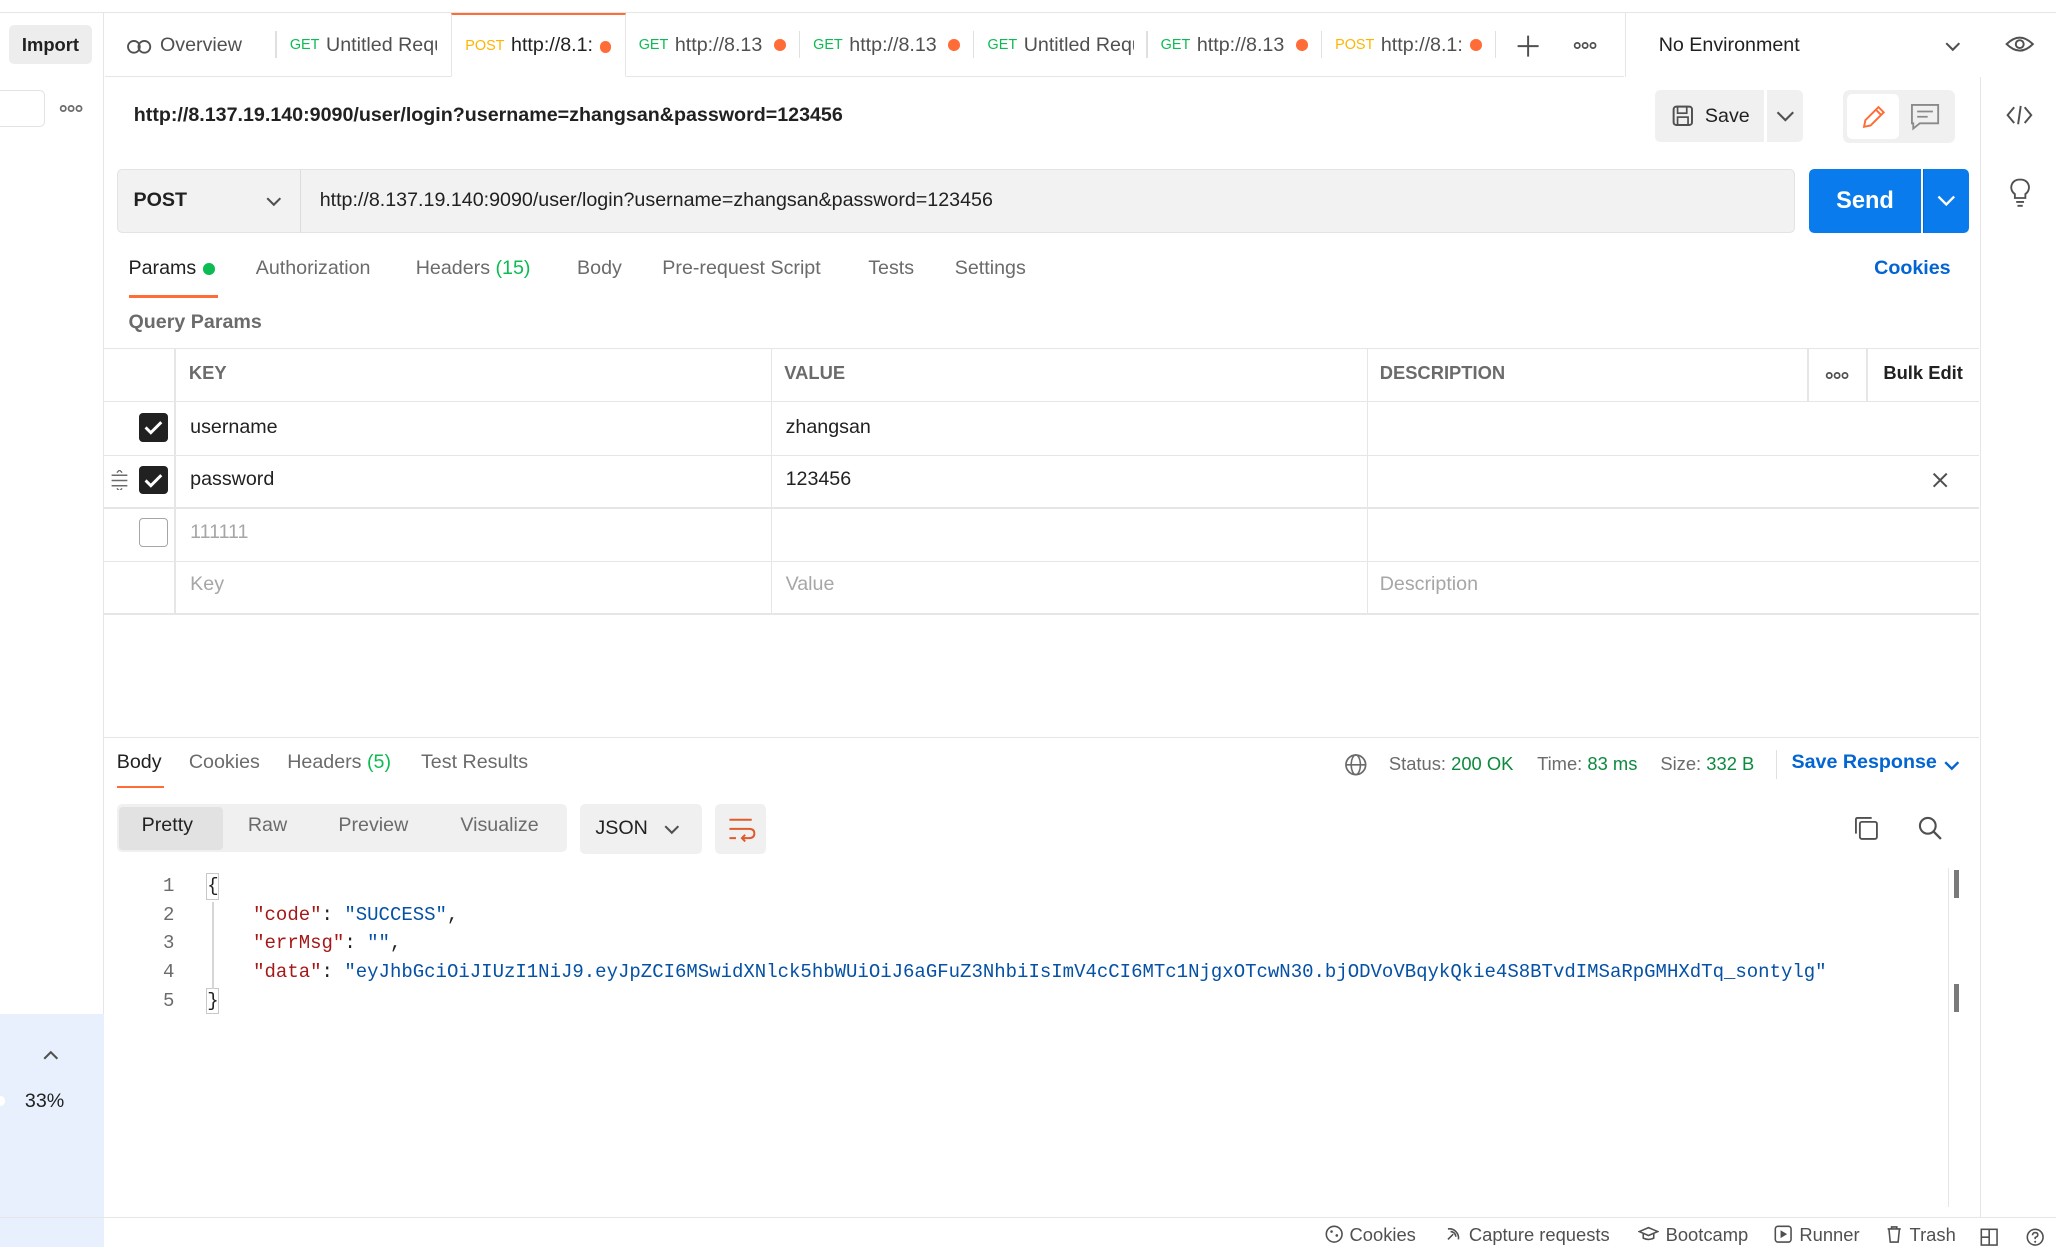 The width and height of the screenshot is (2056, 1247). I want to click on send-options-button, so click(1945, 201).